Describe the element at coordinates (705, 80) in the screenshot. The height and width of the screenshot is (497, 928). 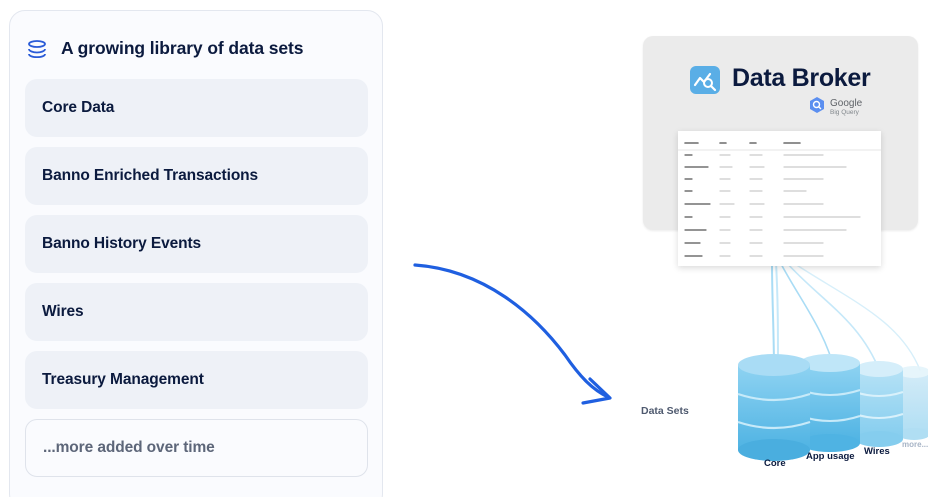
I see `chart-search-icon` at that location.